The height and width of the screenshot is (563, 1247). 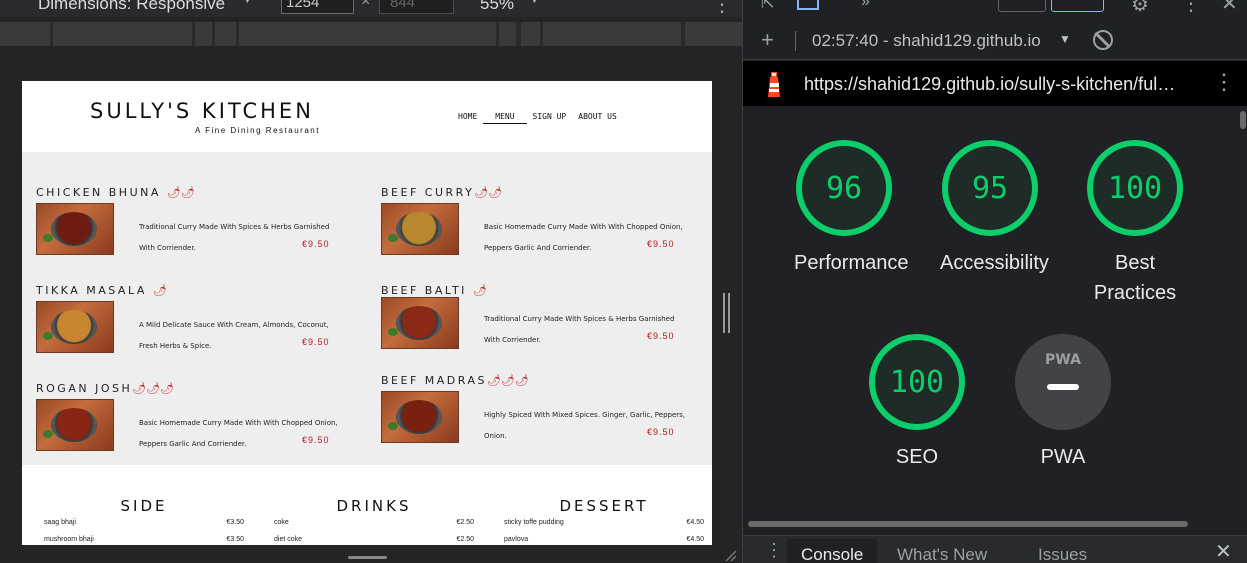 I want to click on more-tabs-icon: », so click(x=865, y=5).